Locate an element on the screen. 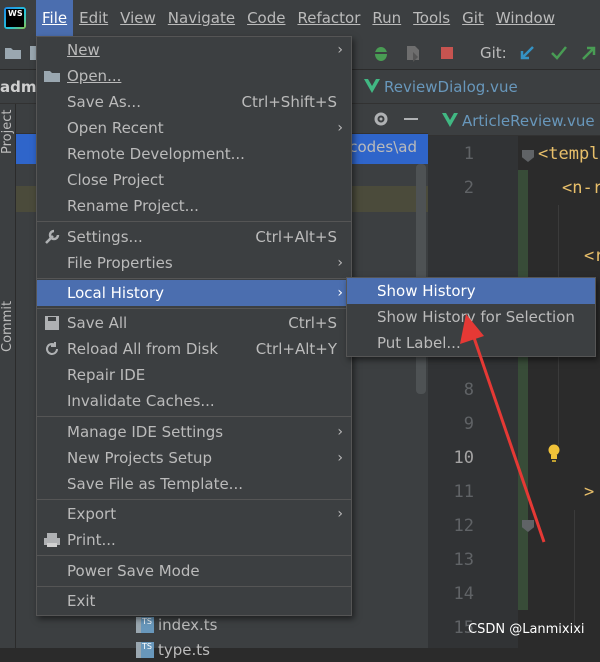 The height and width of the screenshot is (662, 600). print-icon is located at coordinates (52, 540).